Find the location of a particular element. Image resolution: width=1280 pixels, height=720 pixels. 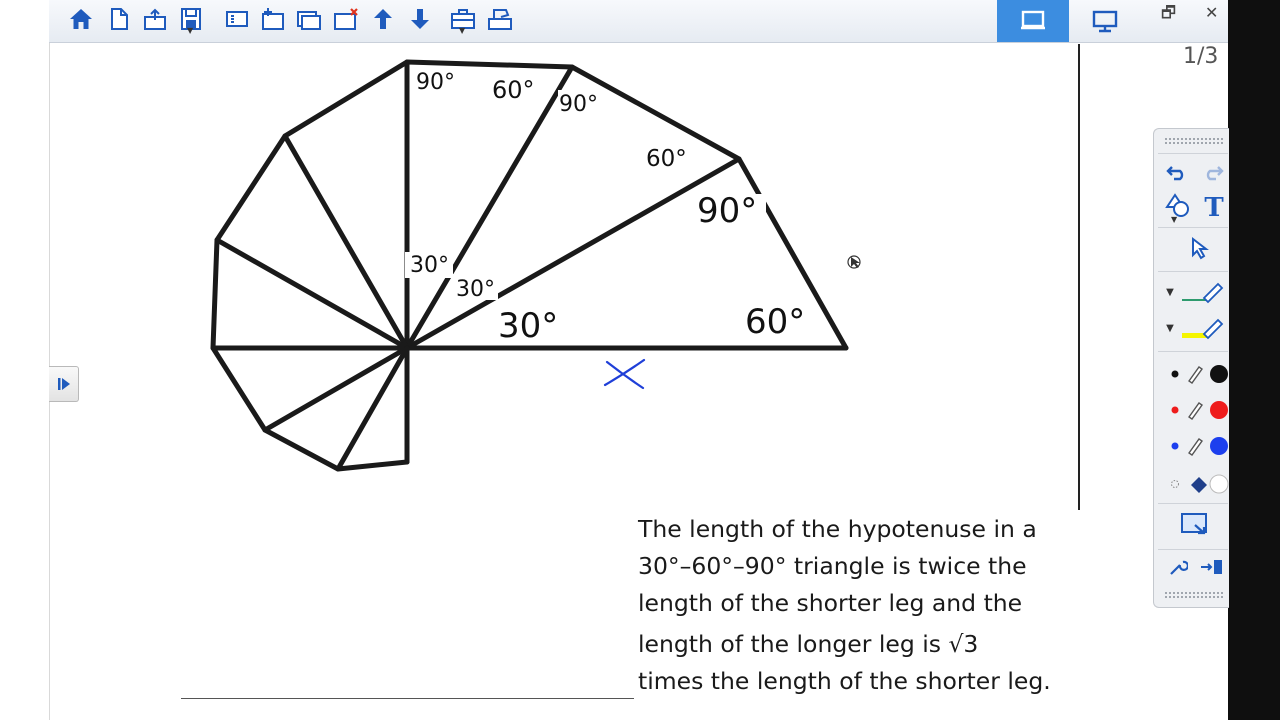

unknown-x-label is located at coordinates (624, 374).